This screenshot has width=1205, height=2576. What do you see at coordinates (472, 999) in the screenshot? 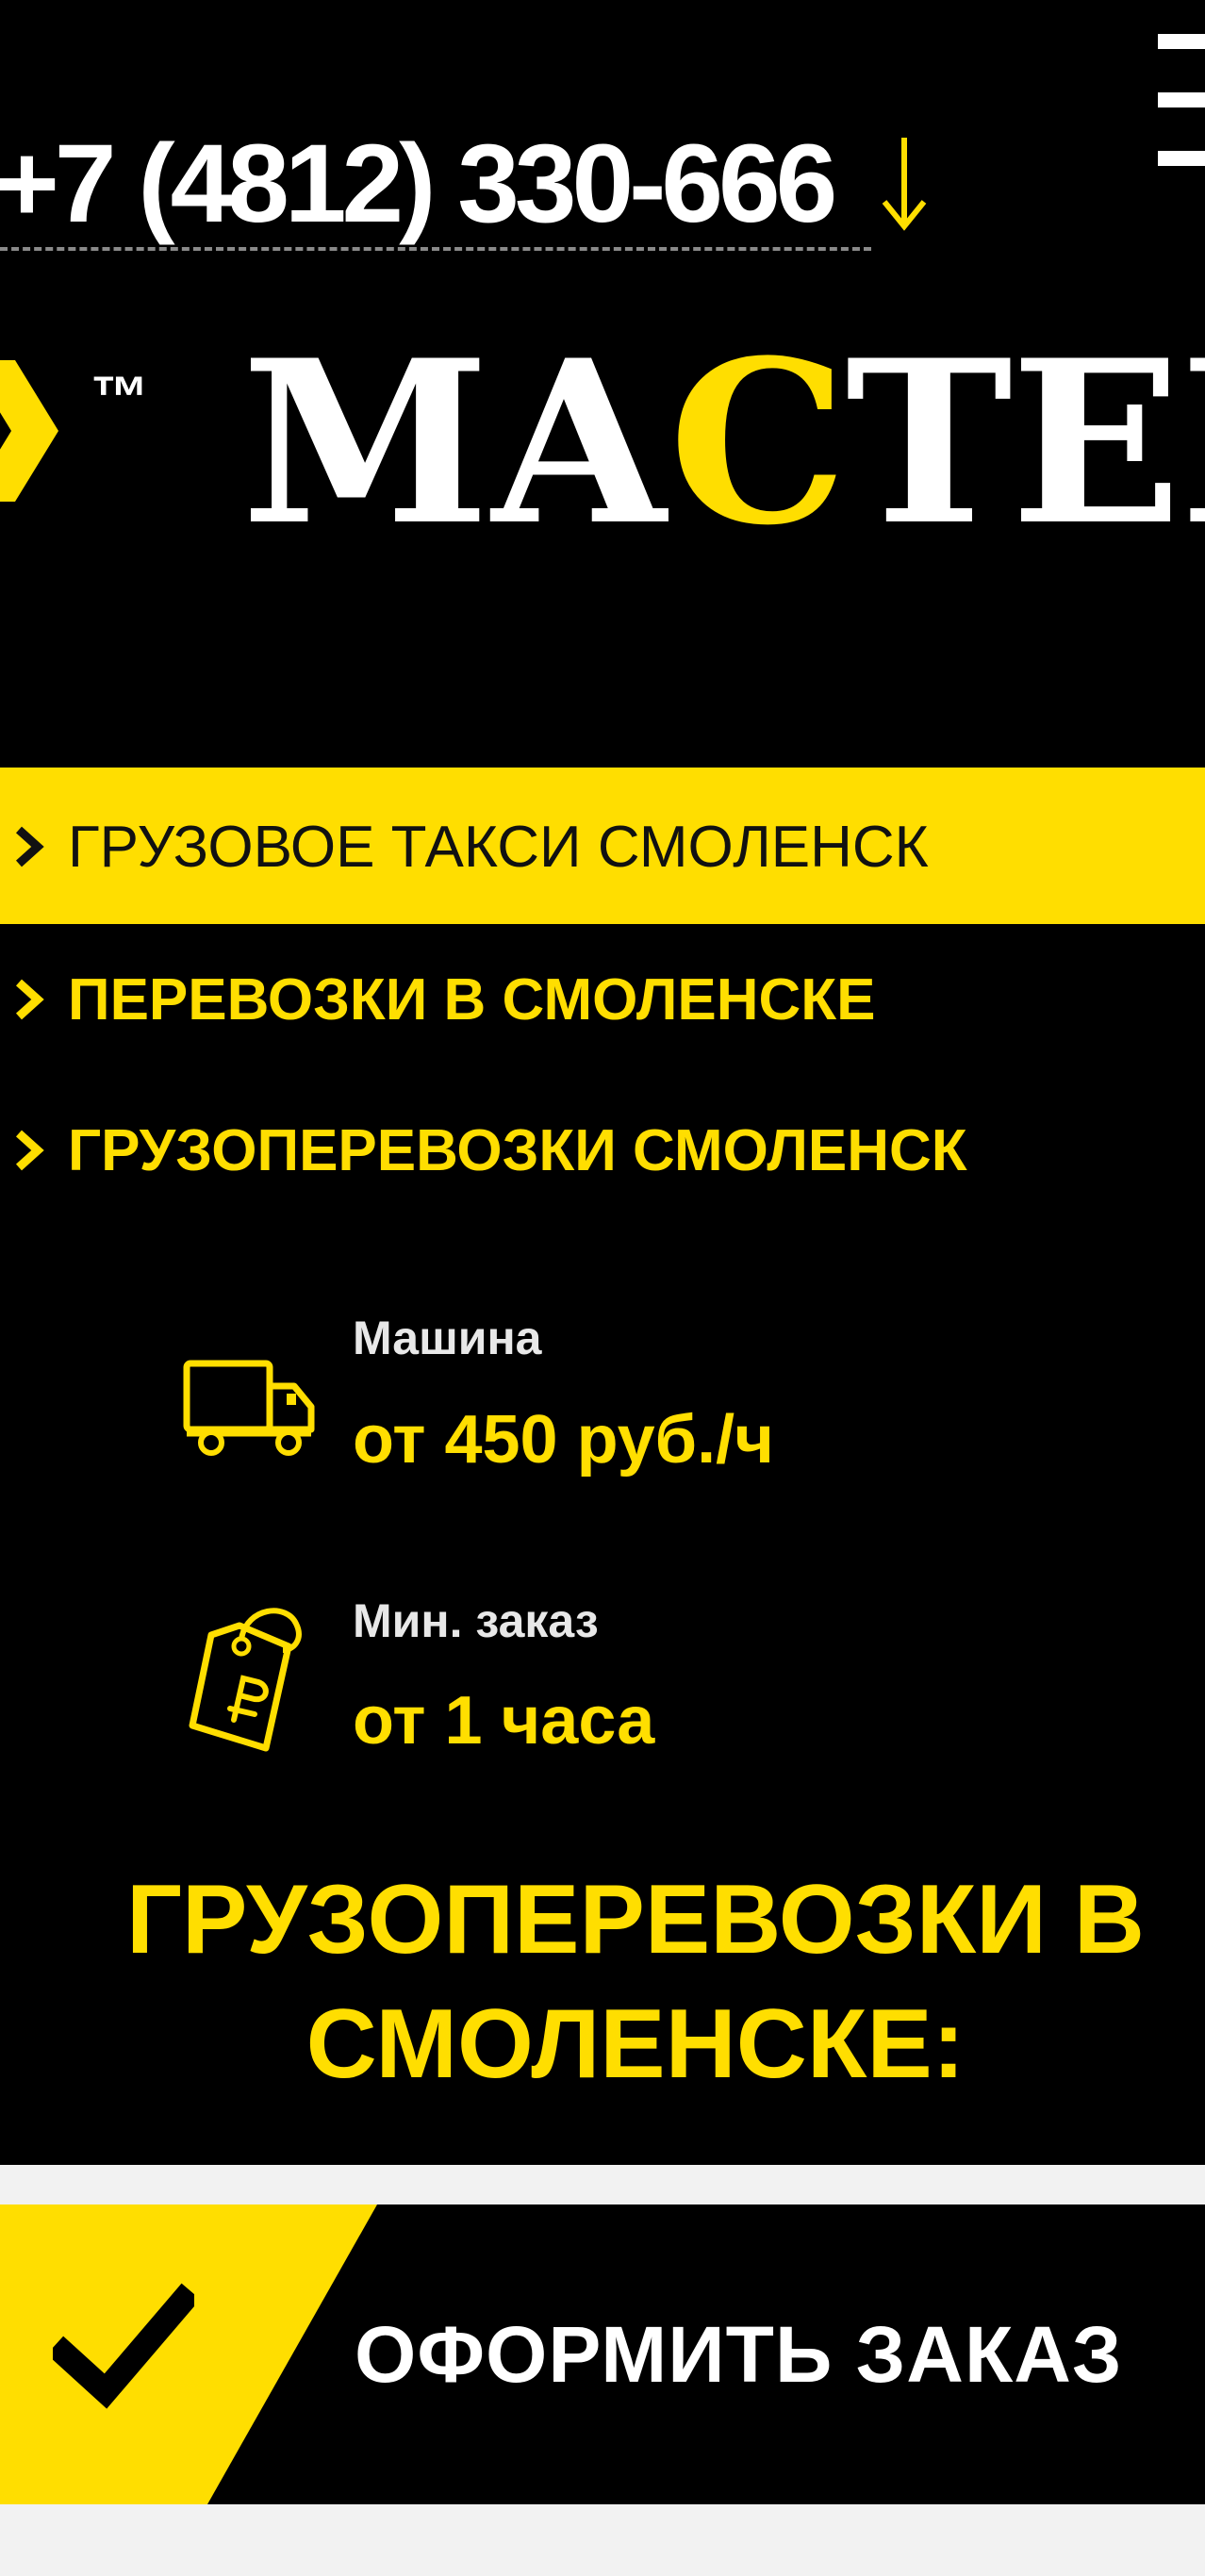
I see `nav-item-label: ПЕРЕВОЗКИ В СМОЛЕНСКЕ` at bounding box center [472, 999].